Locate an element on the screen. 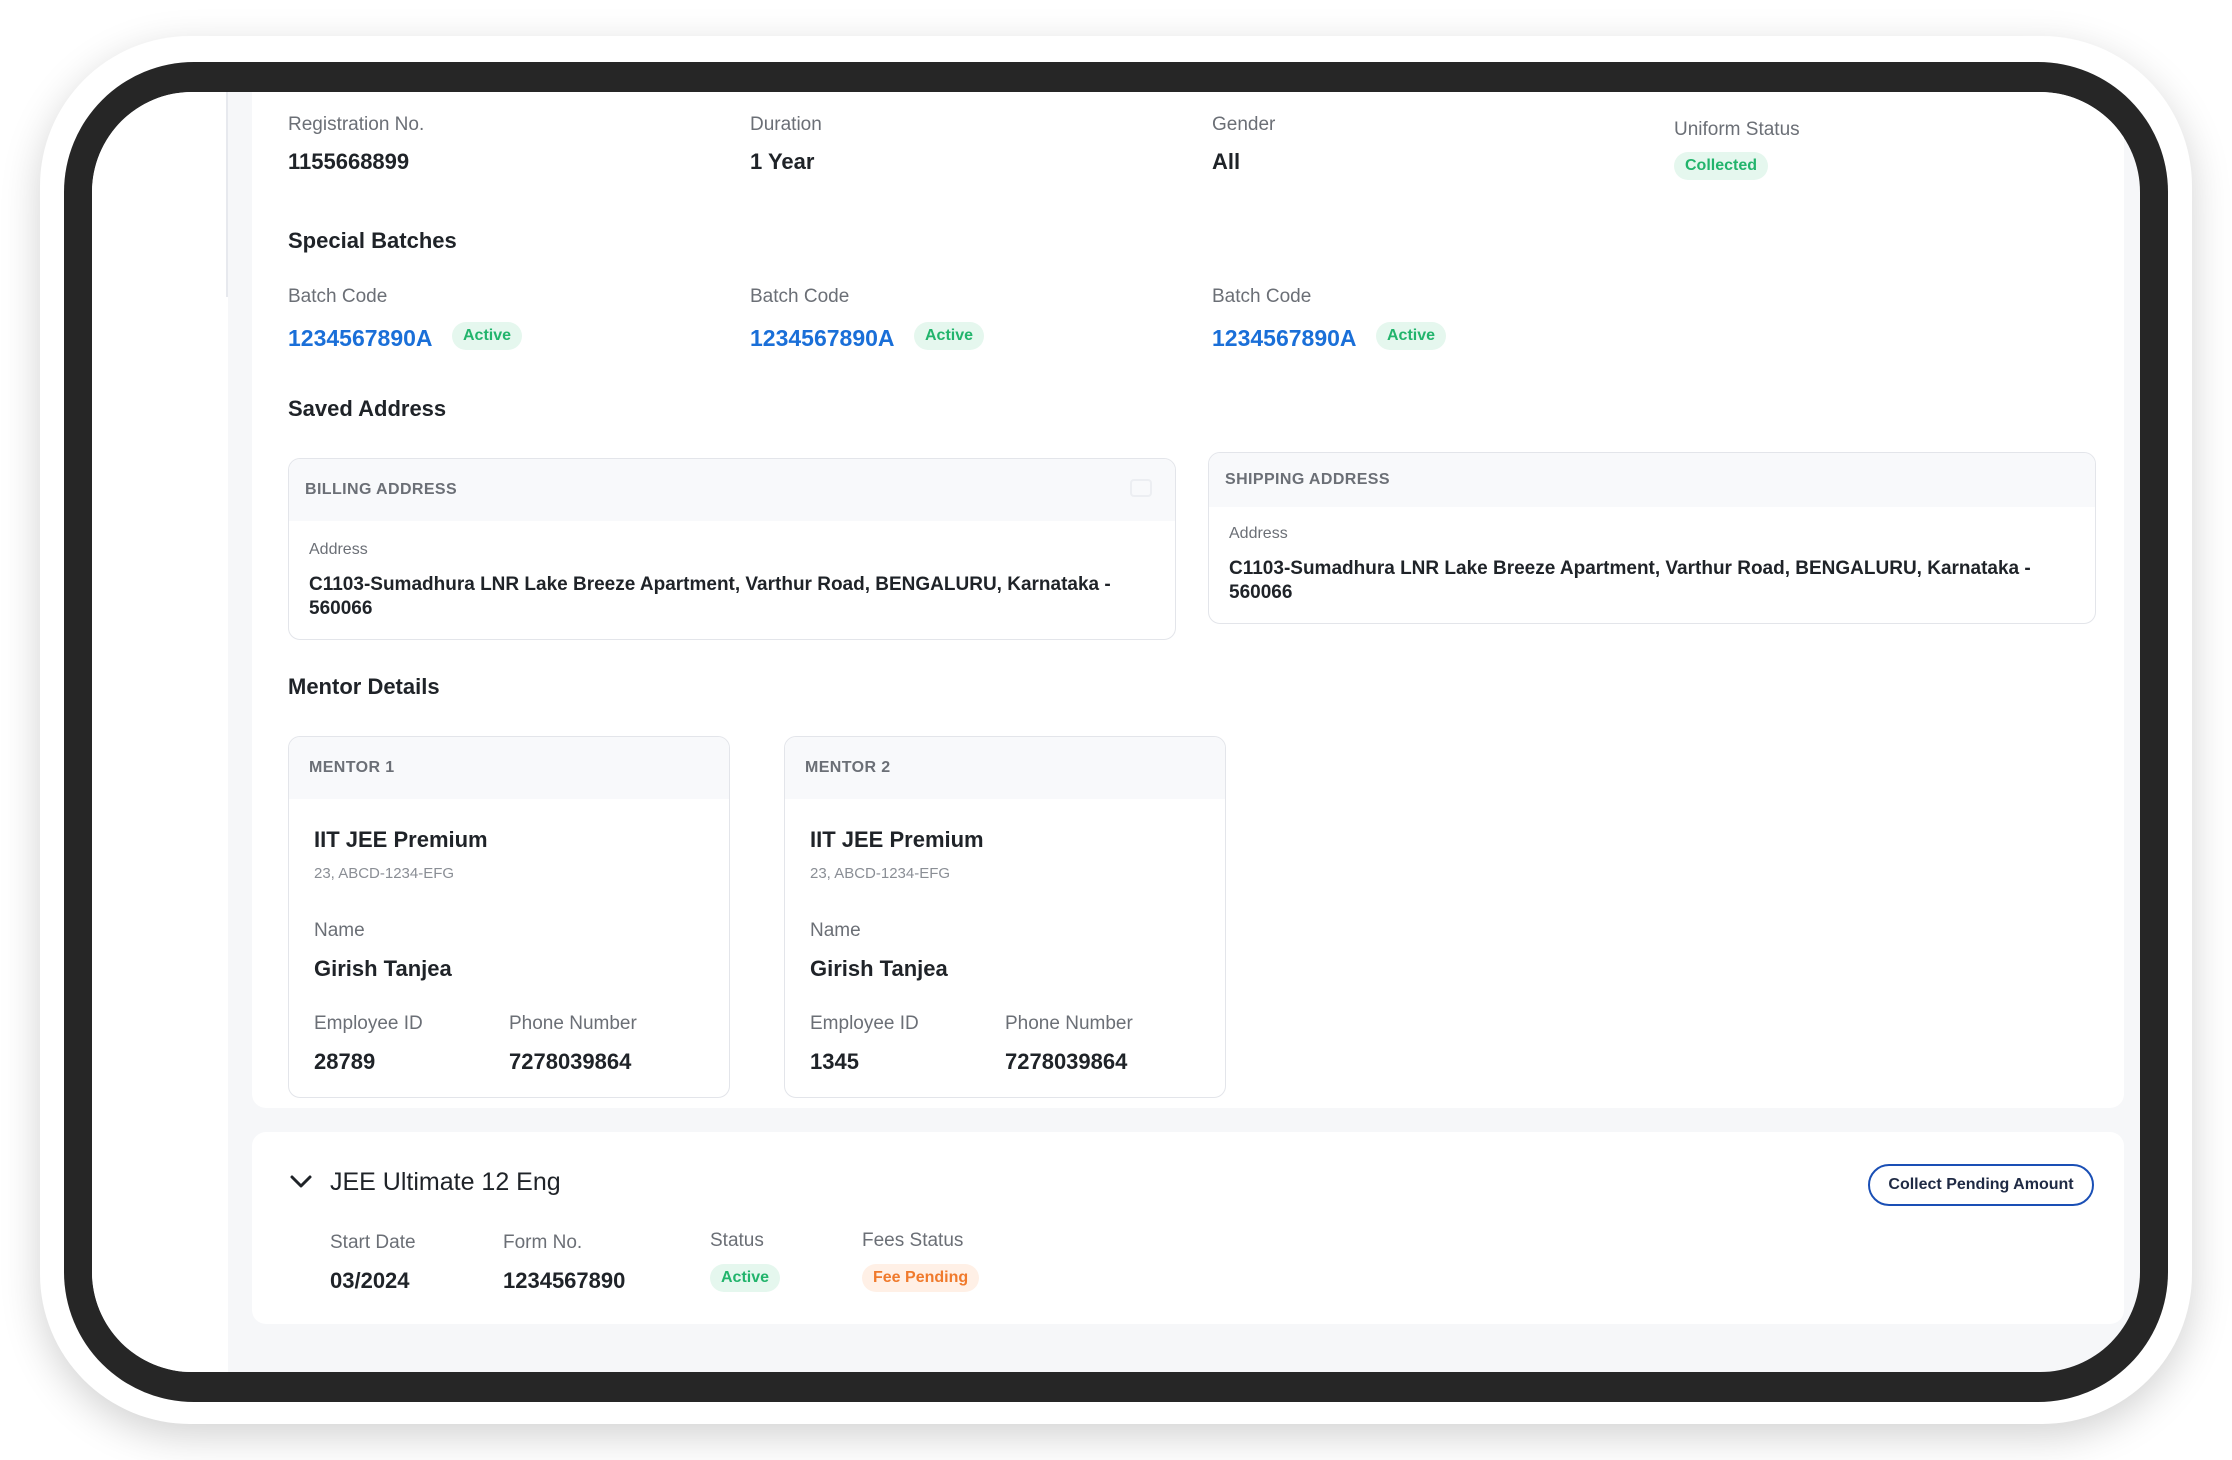  chevron-down-icon is located at coordinates (301, 1182).